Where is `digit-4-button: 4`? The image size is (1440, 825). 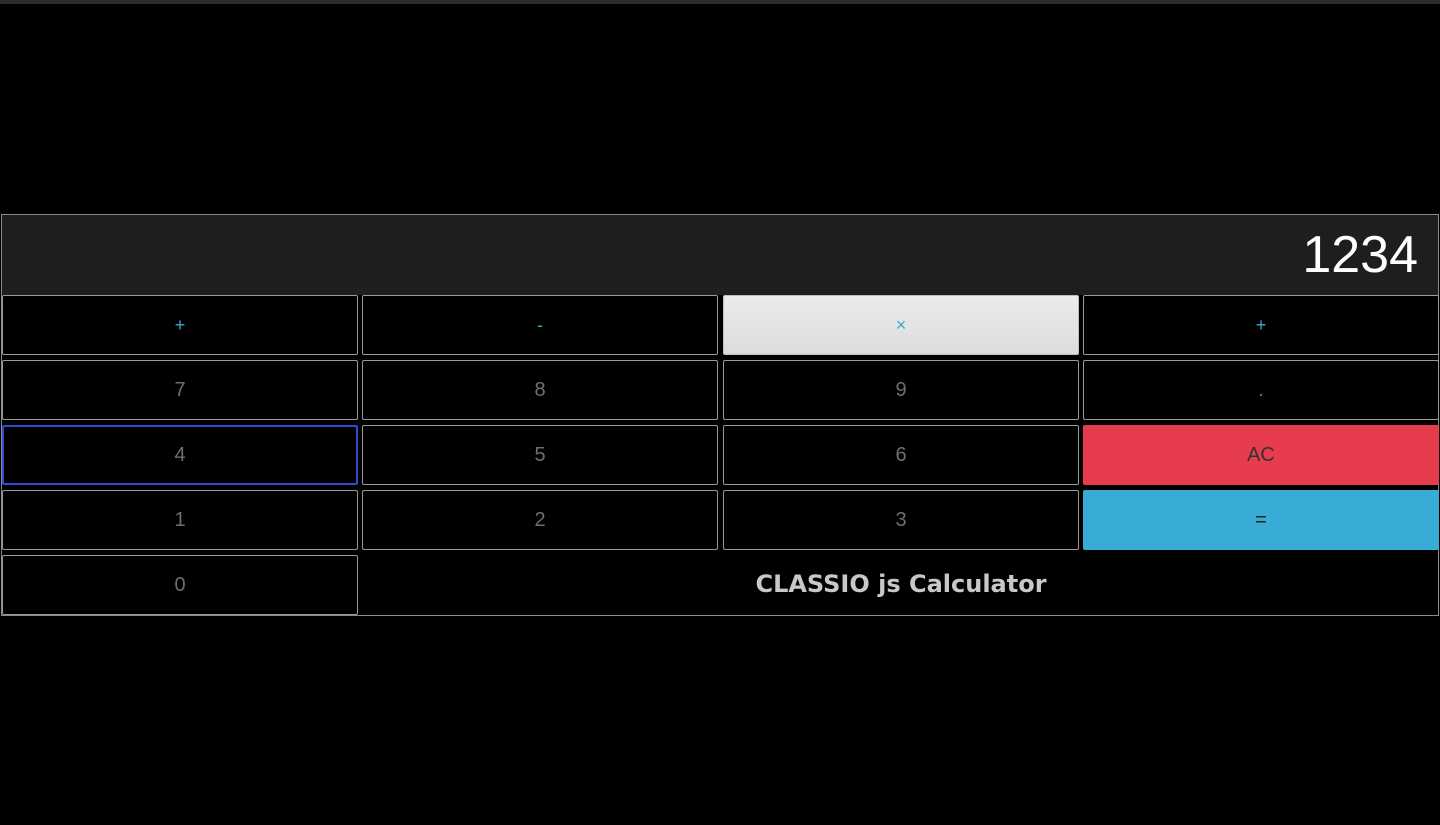 digit-4-button: 4 is located at coordinates (180, 455).